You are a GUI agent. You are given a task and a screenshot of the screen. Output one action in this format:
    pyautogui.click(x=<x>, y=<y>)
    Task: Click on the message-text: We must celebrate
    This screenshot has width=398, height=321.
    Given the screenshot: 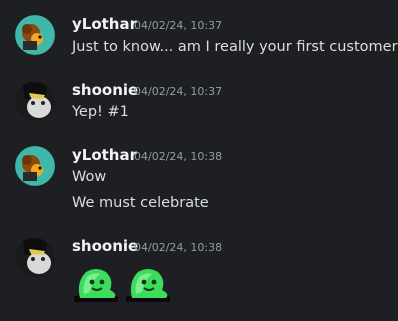 What is the action you would take?
    pyautogui.click(x=140, y=203)
    